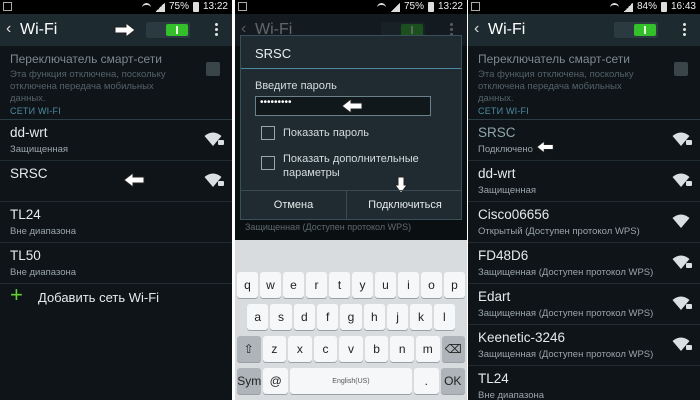  Describe the element at coordinates (584, 304) in the screenshot. I see `network-row-edart: Edart Защищенная (Доступен протокол WPS)` at that location.